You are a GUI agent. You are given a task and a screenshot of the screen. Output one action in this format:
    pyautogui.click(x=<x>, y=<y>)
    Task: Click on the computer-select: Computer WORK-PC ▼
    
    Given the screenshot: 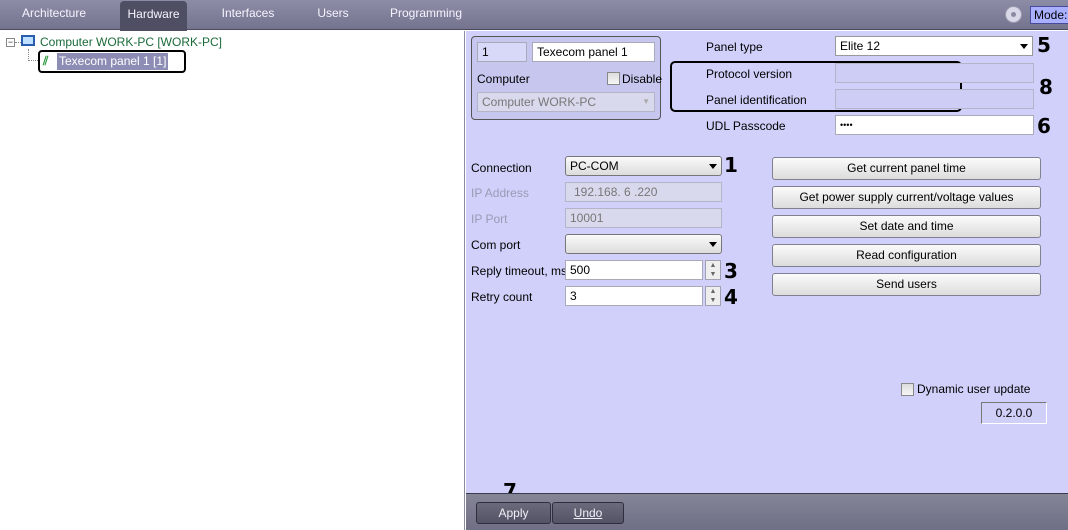 What is the action you would take?
    pyautogui.click(x=566, y=102)
    